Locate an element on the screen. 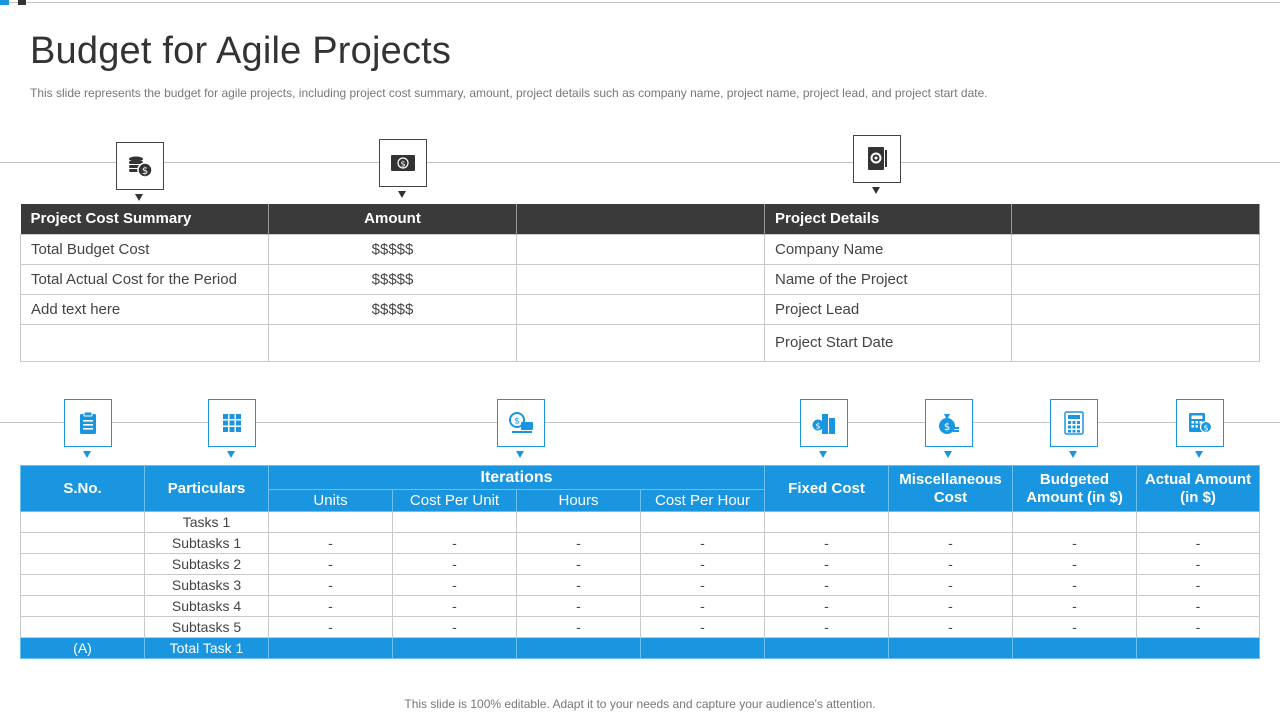 The width and height of the screenshot is (1280, 720). table-cell: Total Budget Cost is located at coordinates (144, 249).